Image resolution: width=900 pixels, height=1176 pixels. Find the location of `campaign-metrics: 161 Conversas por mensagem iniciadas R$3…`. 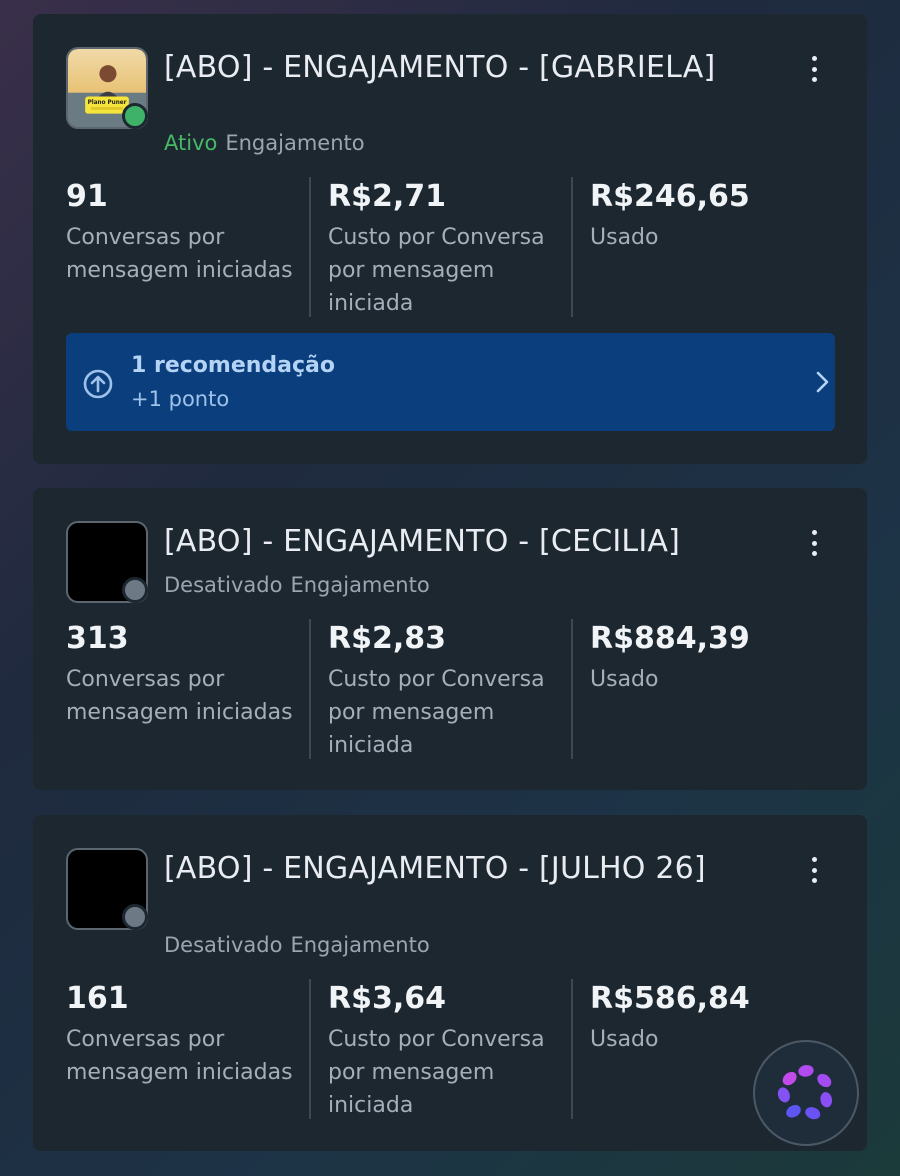

campaign-metrics: 161 Conversas por mensagem iniciadas R$3… is located at coordinates (451, 1049).